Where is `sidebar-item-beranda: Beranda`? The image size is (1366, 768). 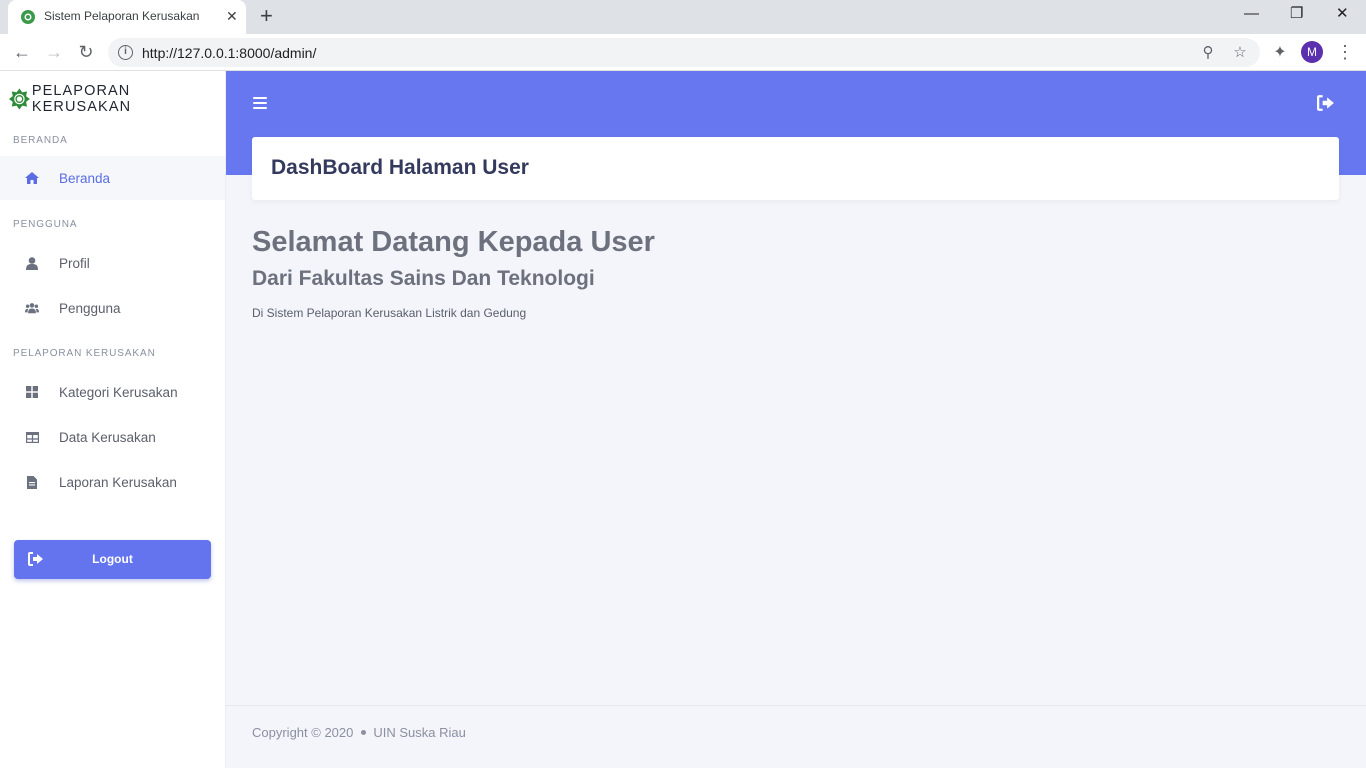 sidebar-item-beranda: Beranda is located at coordinates (112, 178).